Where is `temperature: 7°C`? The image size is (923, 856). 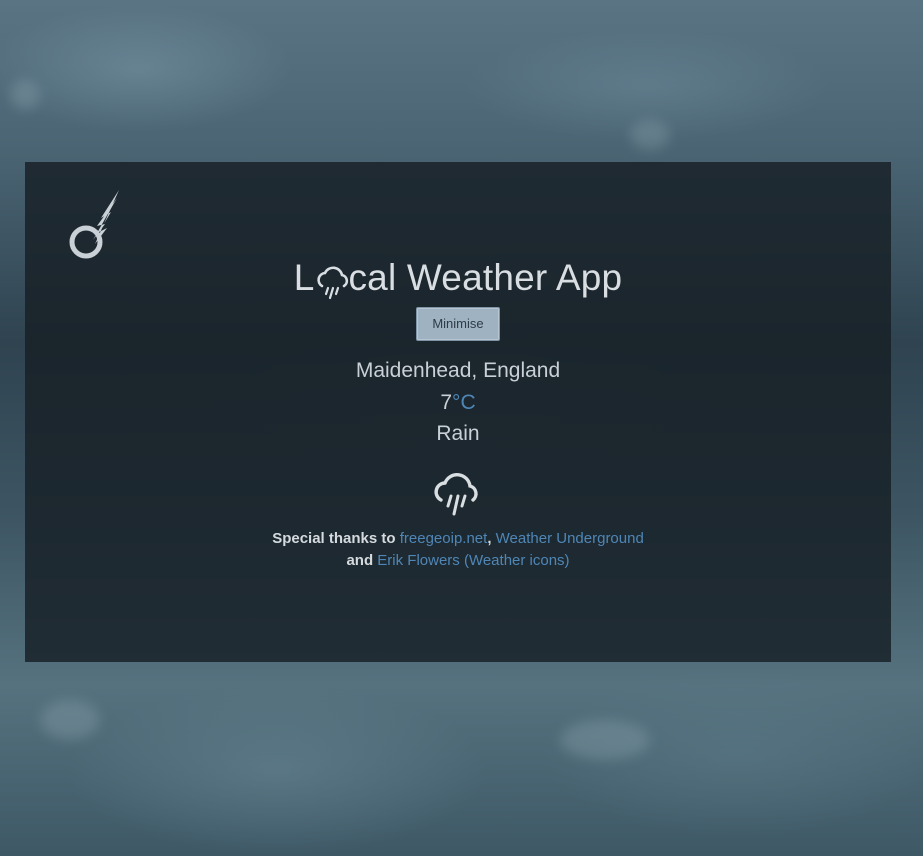 temperature: 7°C is located at coordinates (458, 403).